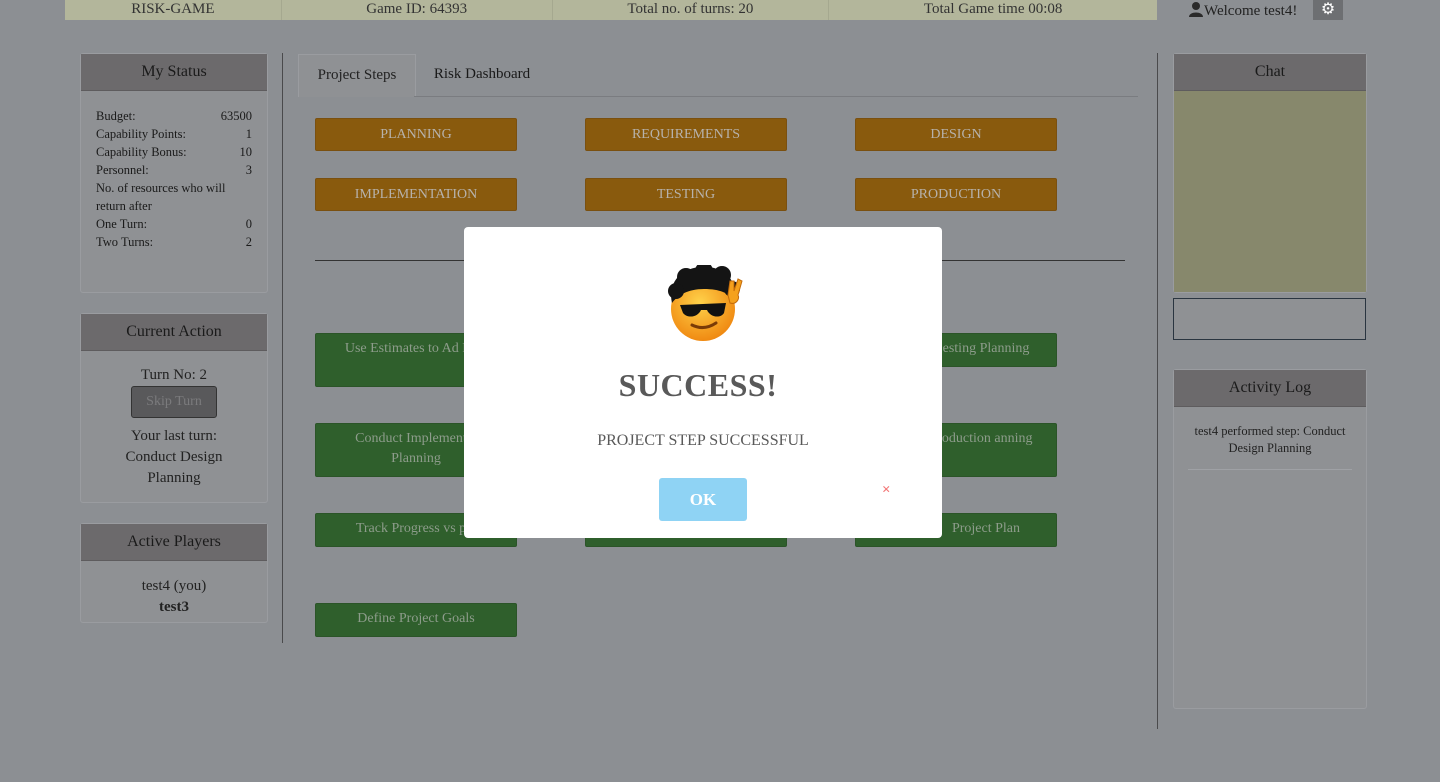 The height and width of the screenshot is (782, 1440). What do you see at coordinates (416, 194) in the screenshot?
I see `phase-implementation-button: IMPLEMENTATION` at bounding box center [416, 194].